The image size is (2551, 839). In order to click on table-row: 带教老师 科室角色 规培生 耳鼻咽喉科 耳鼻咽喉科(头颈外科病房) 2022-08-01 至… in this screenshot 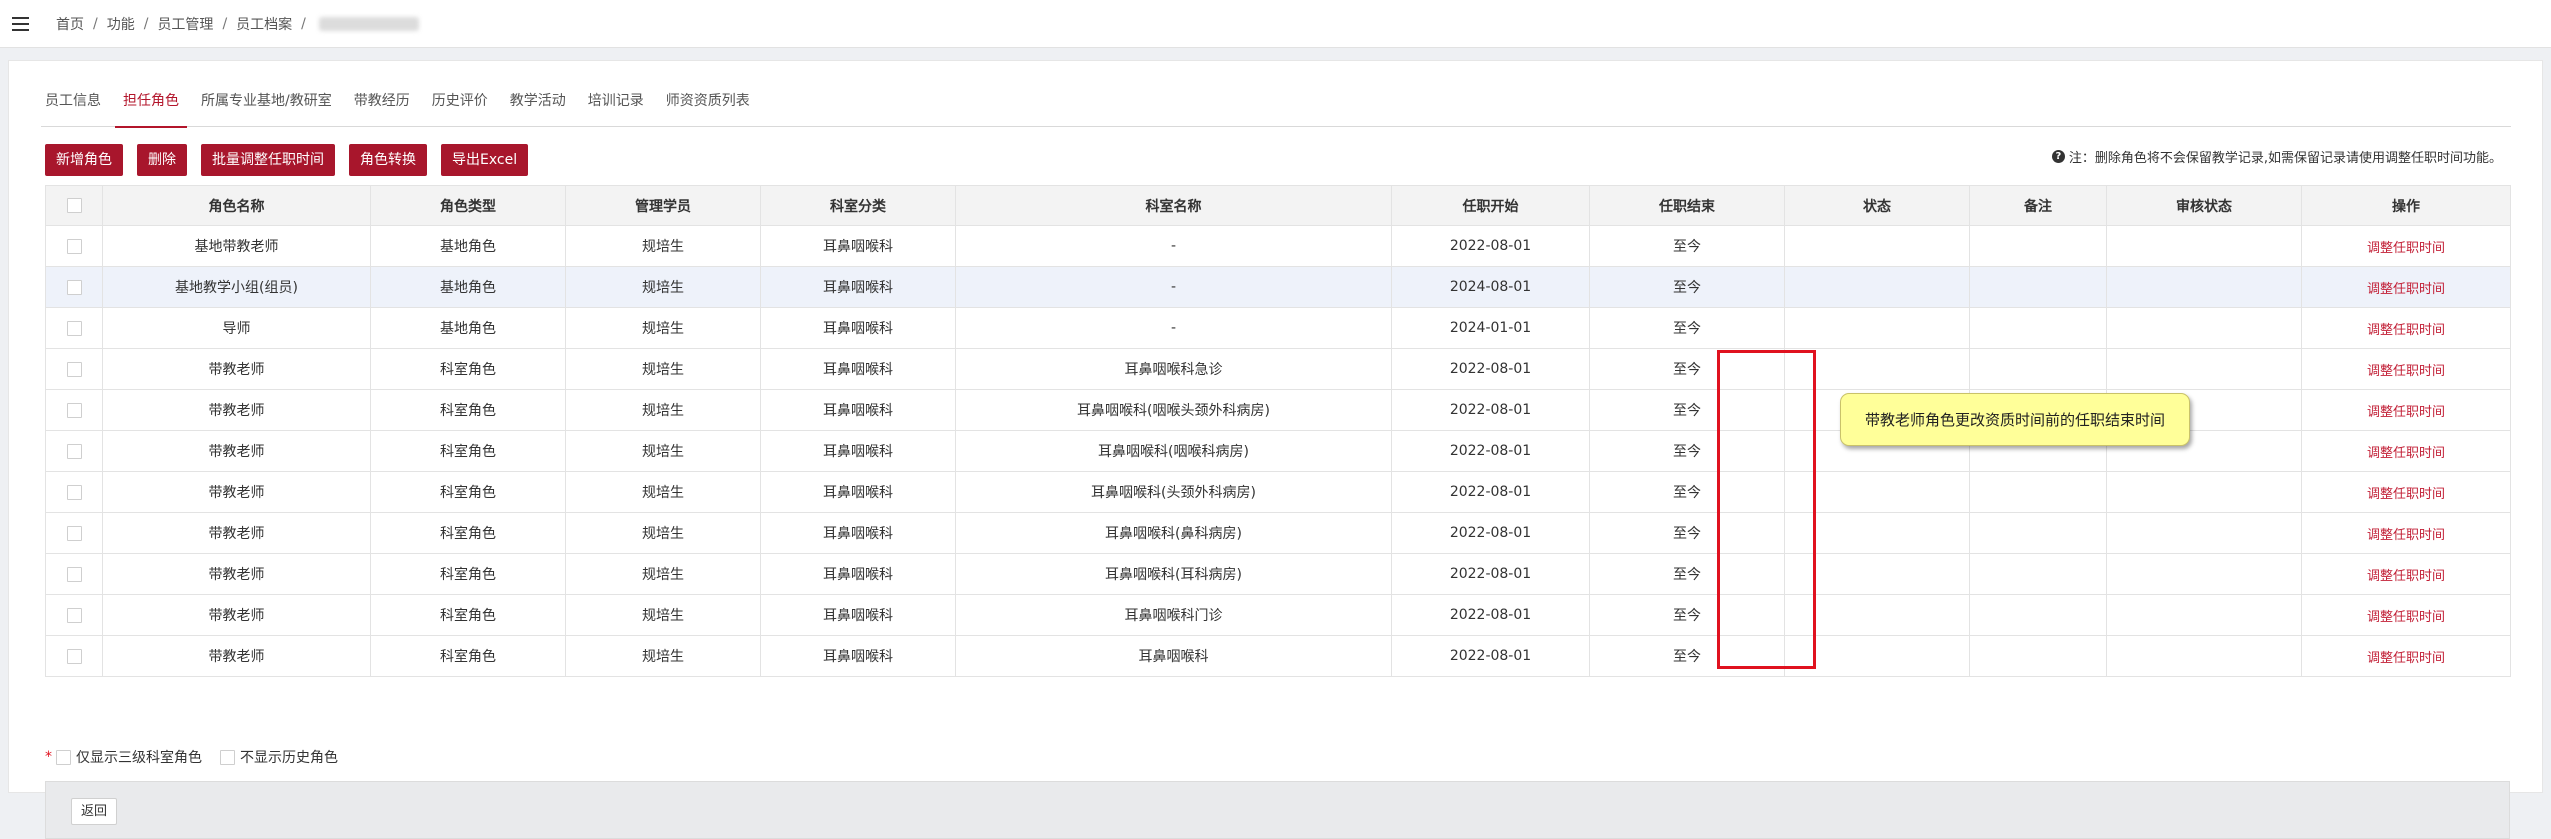, I will do `click(1278, 492)`.